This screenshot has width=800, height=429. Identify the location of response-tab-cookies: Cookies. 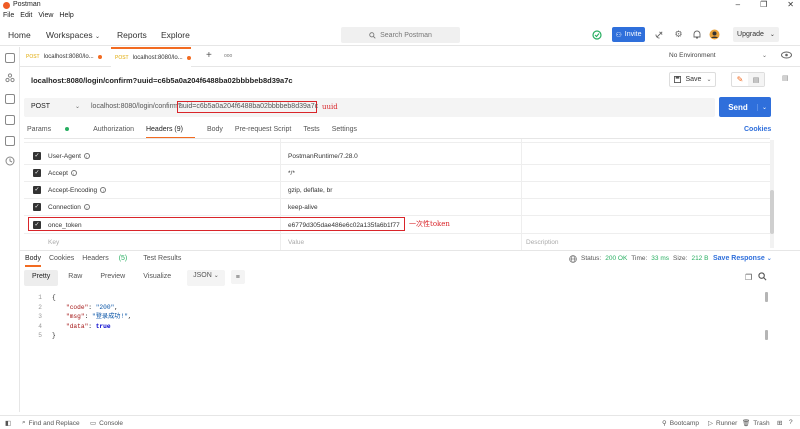
(61, 261).